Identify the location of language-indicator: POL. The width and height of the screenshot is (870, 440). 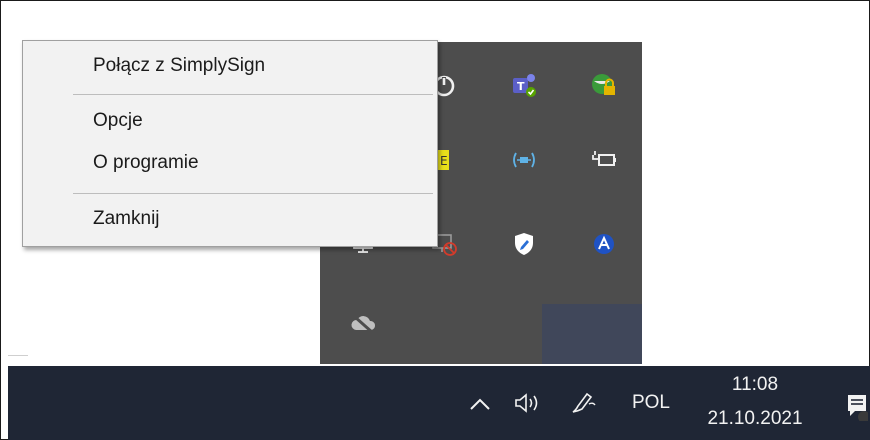
(651, 403).